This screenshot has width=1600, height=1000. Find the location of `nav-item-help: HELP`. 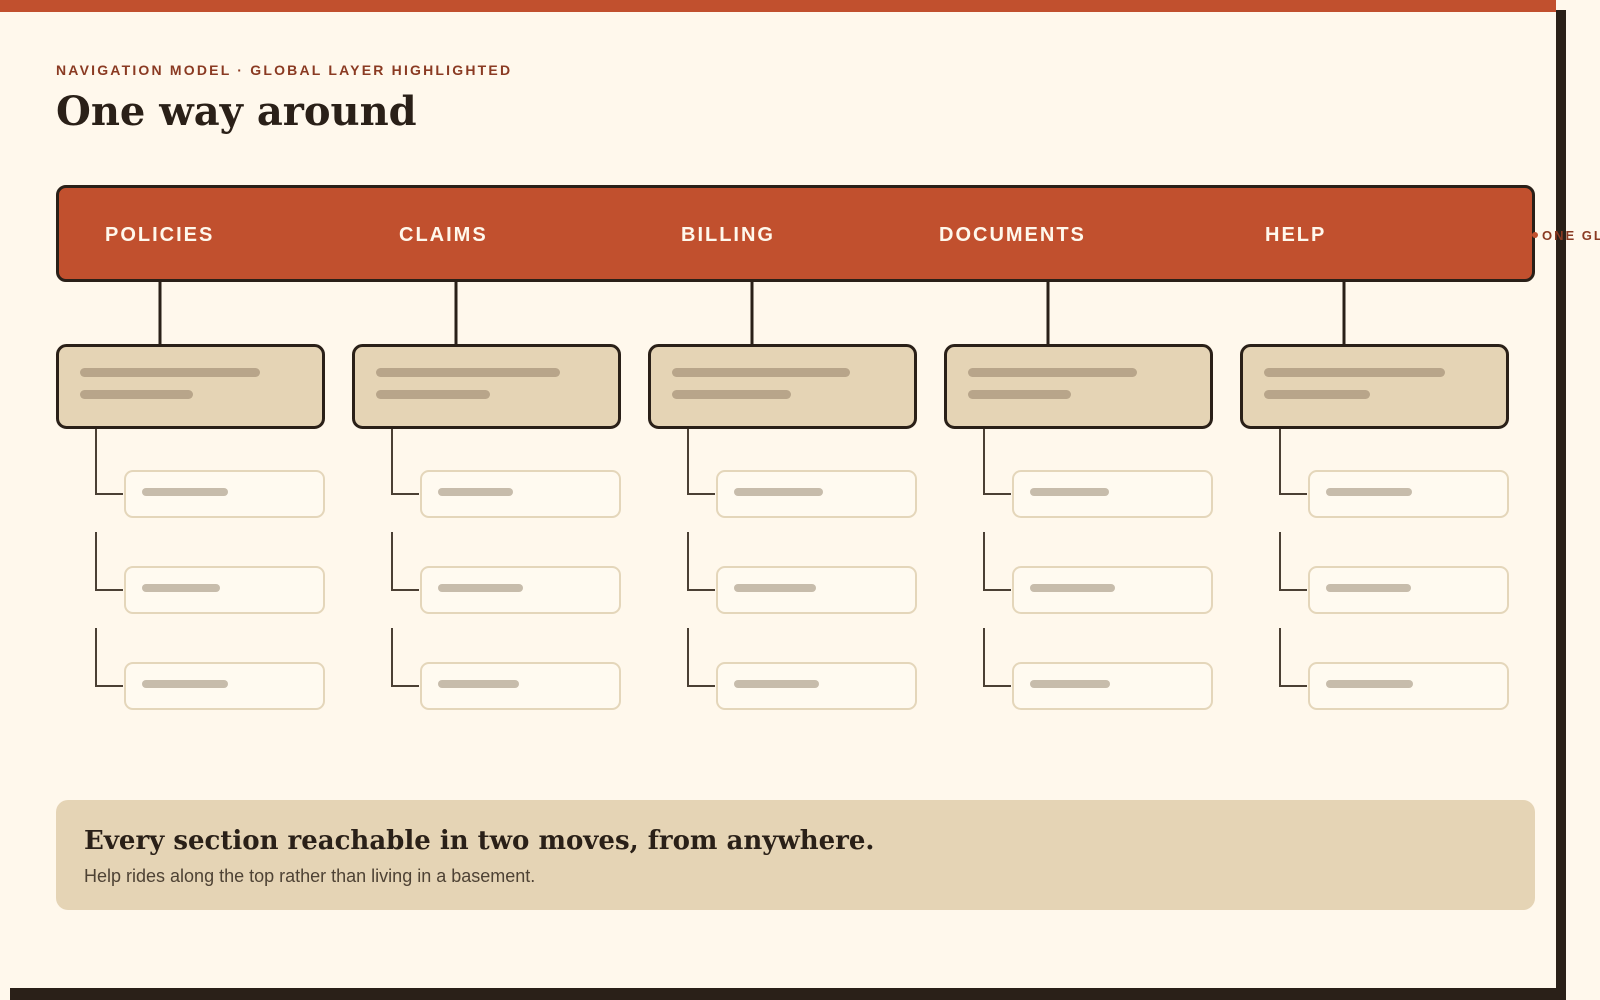

nav-item-help: HELP is located at coordinates (1295, 235).